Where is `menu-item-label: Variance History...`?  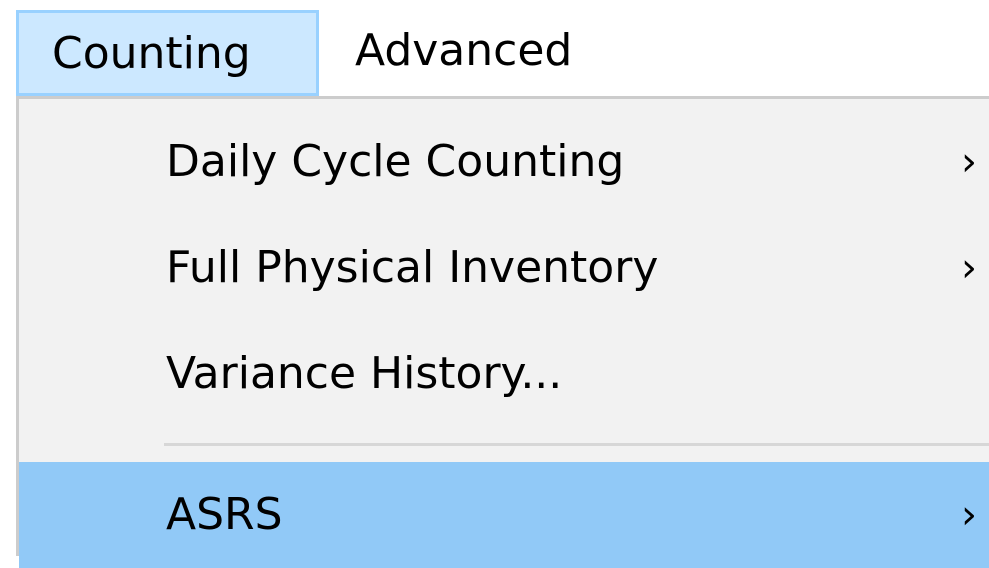
menu-item-label: Variance History... is located at coordinates (364, 373).